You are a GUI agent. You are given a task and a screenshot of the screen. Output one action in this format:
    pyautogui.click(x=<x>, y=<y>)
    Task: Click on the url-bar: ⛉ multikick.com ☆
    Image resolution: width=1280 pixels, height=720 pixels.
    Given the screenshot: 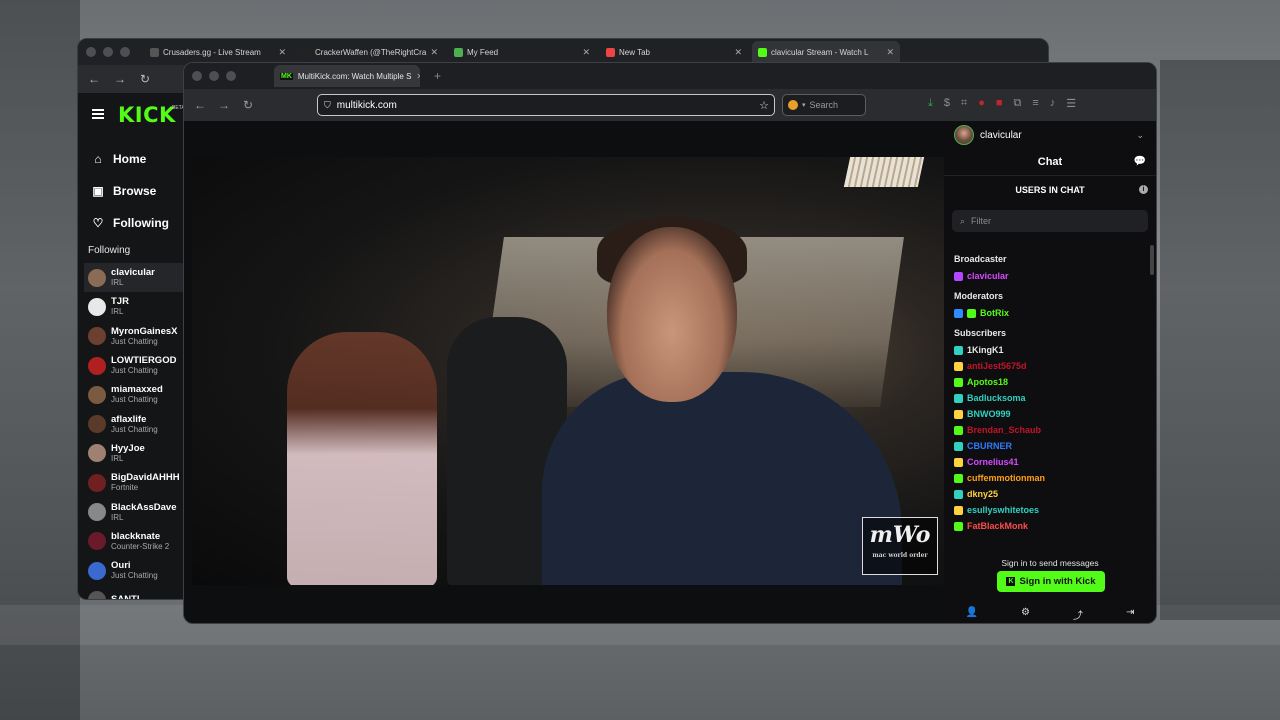 What is the action you would take?
    pyautogui.click(x=546, y=105)
    